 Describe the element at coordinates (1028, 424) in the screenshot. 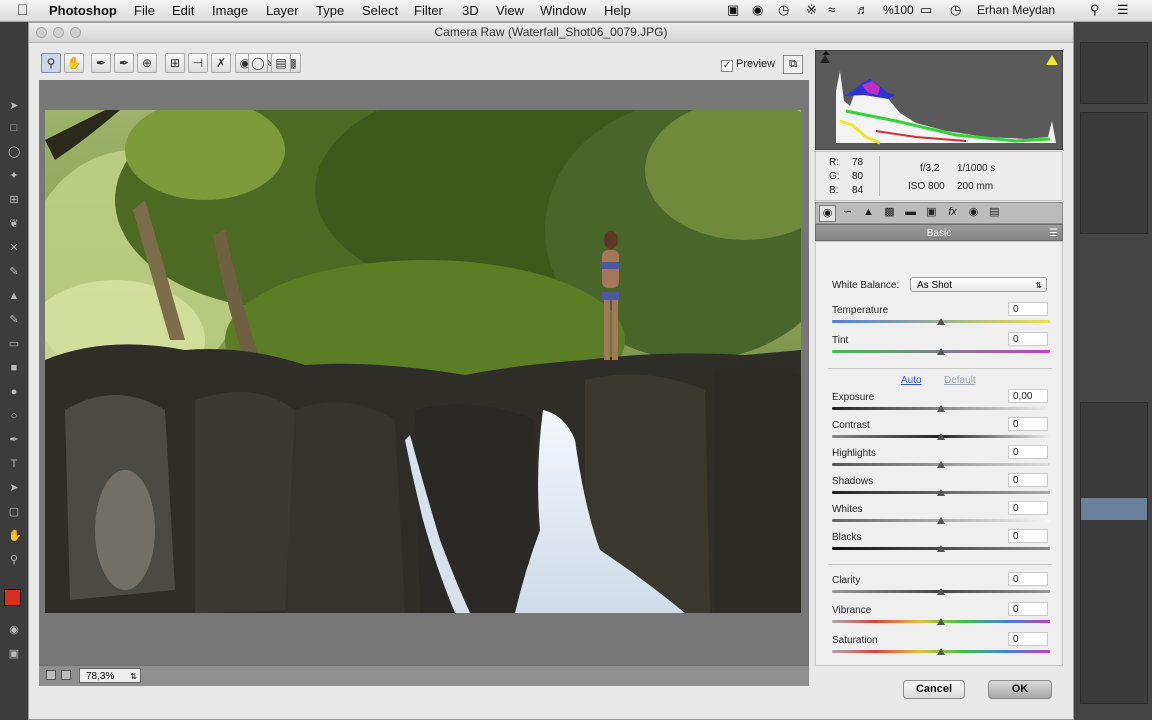

I see `contrast-input: 0` at that location.